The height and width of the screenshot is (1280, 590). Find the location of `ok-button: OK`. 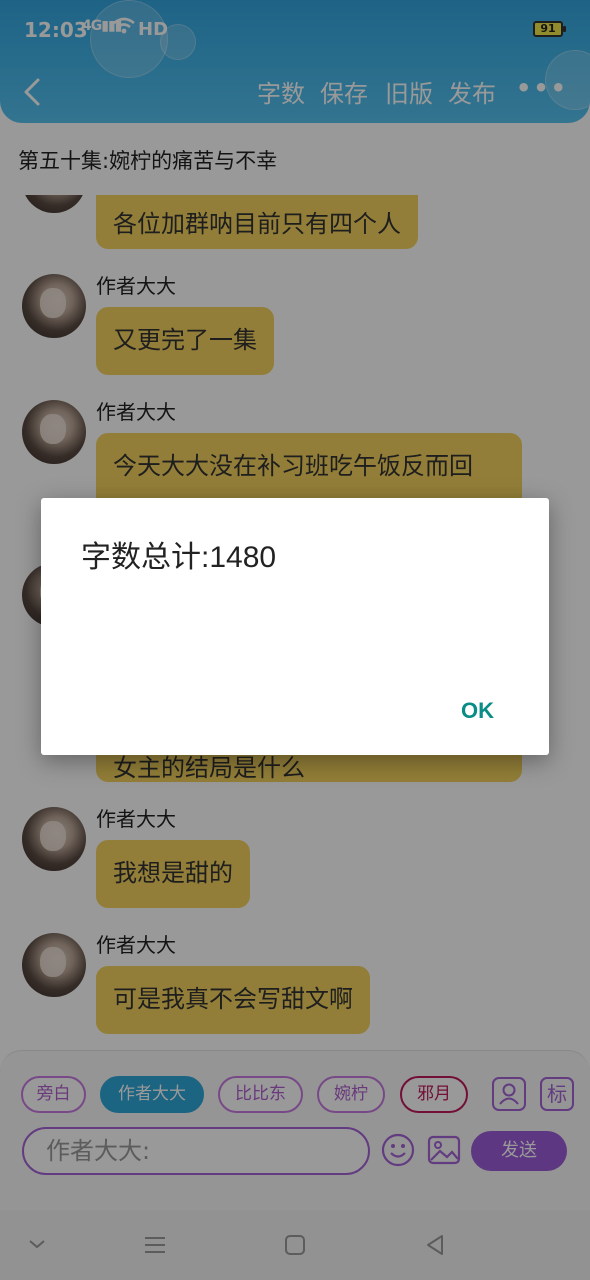

ok-button: OK is located at coordinates (477, 711).